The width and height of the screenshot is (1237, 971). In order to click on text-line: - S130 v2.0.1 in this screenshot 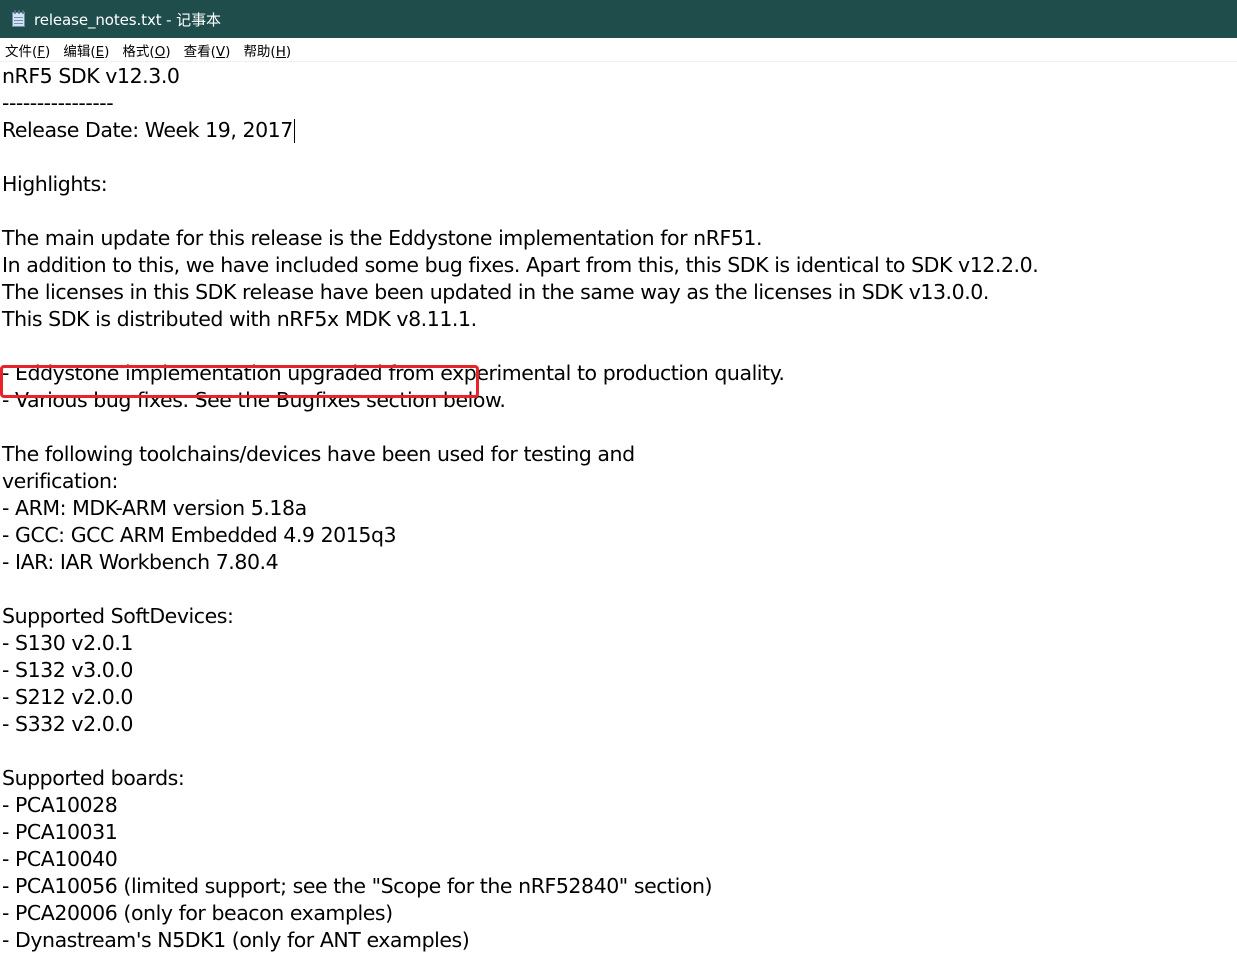, I will do `click(68, 643)`.